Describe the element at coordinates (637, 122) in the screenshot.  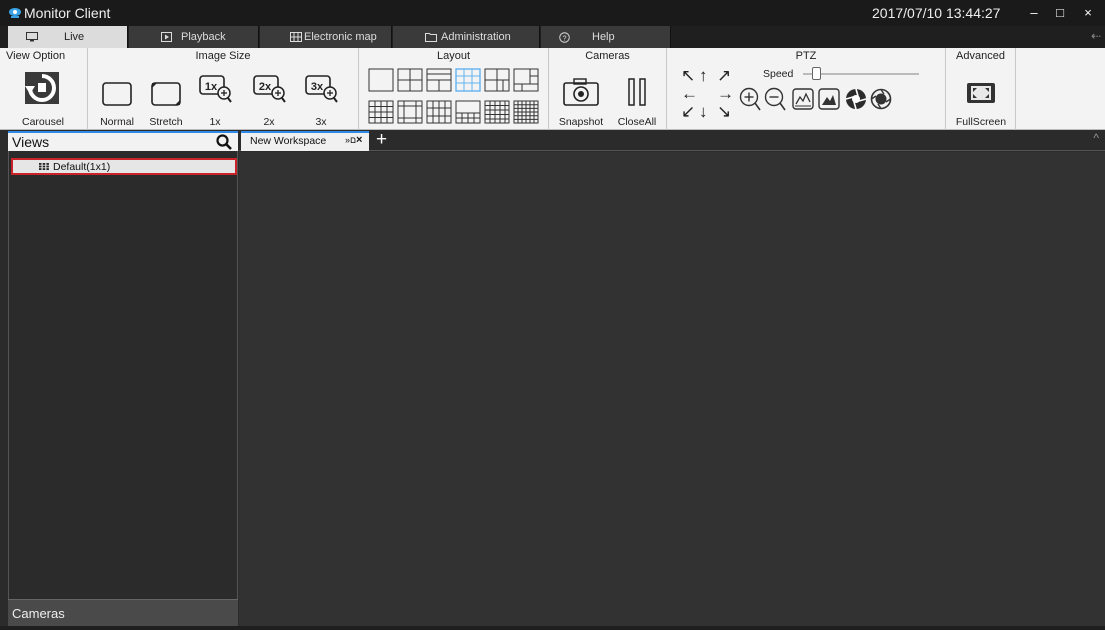
I see `close-all-label: CloseAll` at that location.